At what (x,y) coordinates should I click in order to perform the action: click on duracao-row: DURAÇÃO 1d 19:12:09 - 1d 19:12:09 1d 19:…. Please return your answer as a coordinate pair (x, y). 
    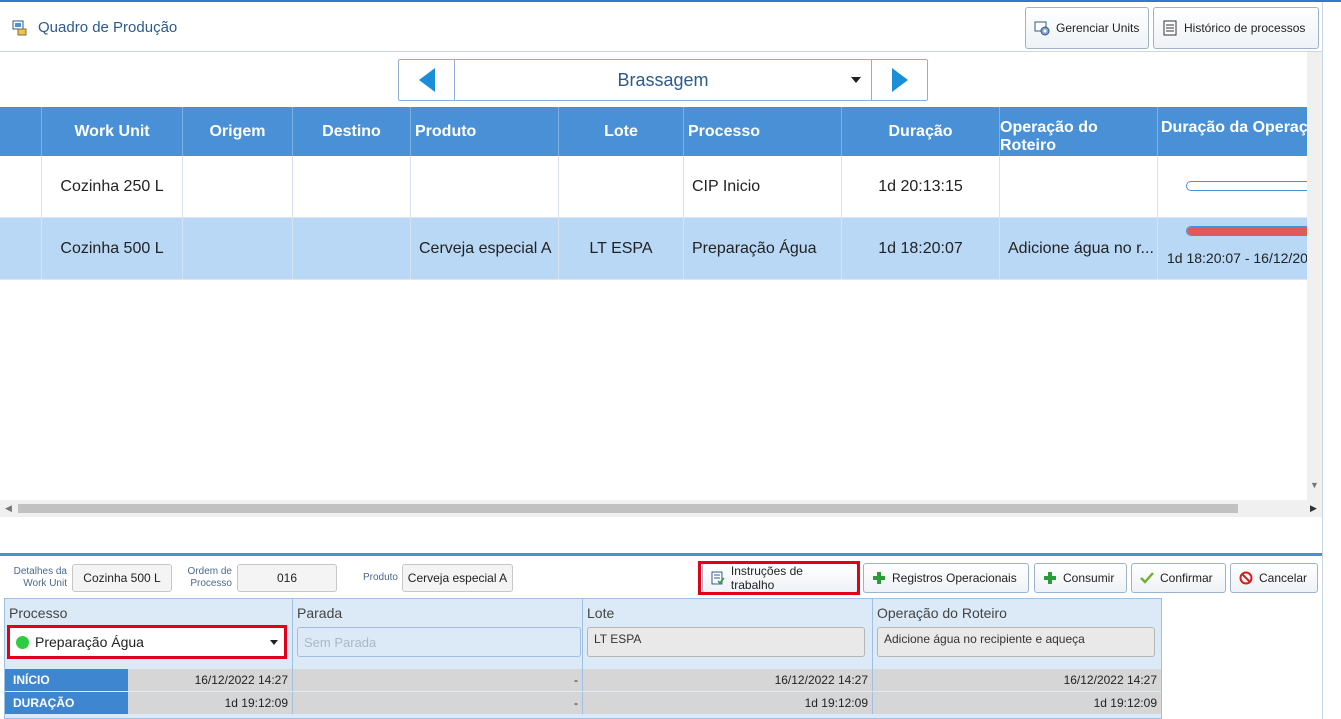
    Looking at the image, I should click on (583, 703).